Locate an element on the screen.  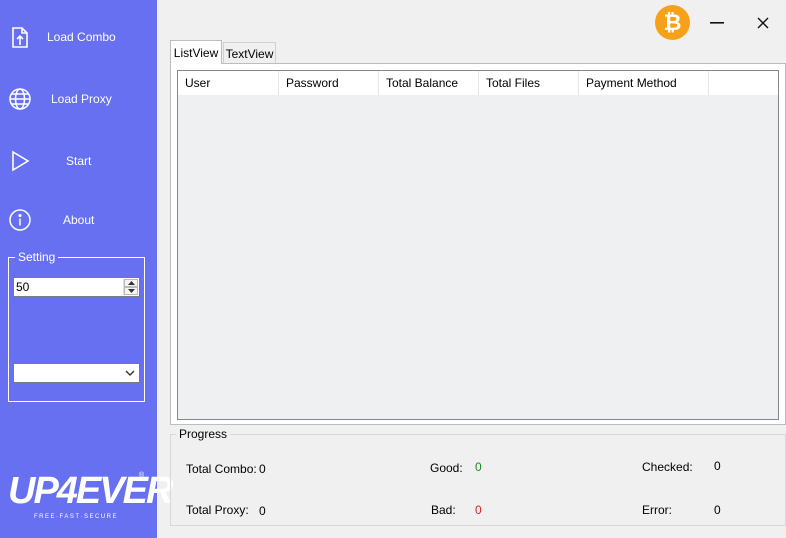
load-proxy-button: Load Proxy is located at coordinates (78, 99).